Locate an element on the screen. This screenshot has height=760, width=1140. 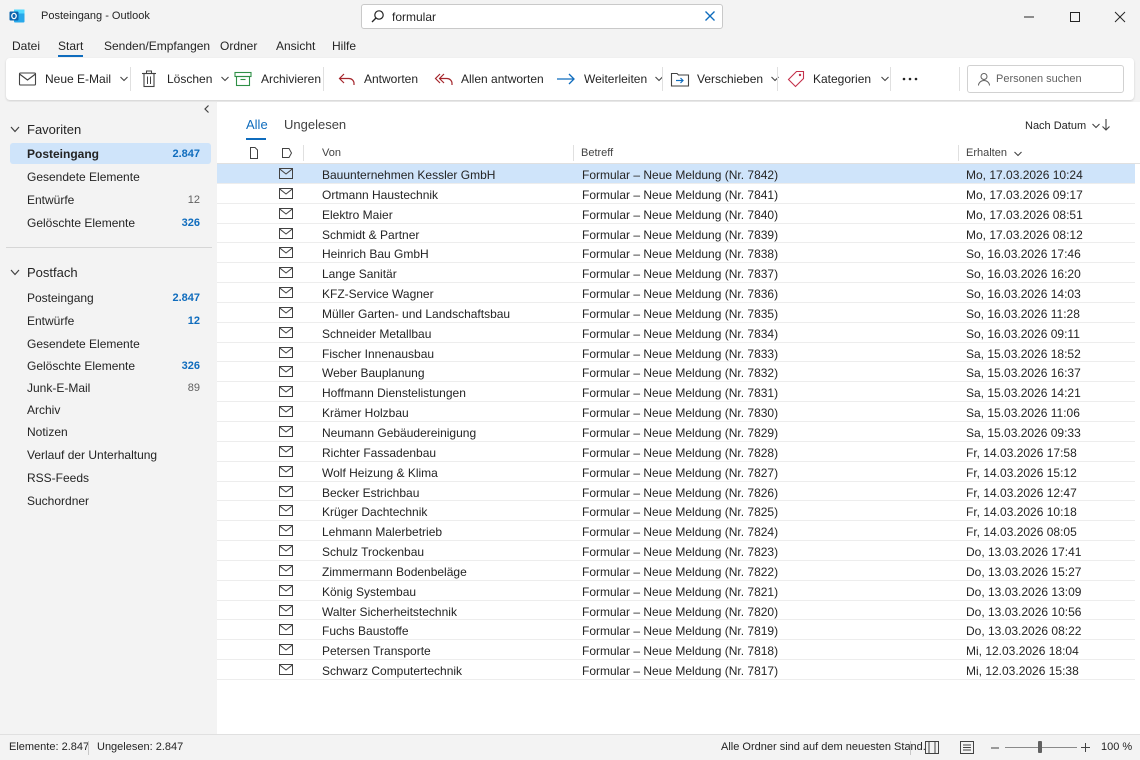
minimize-icon is located at coordinates (1029, 17).